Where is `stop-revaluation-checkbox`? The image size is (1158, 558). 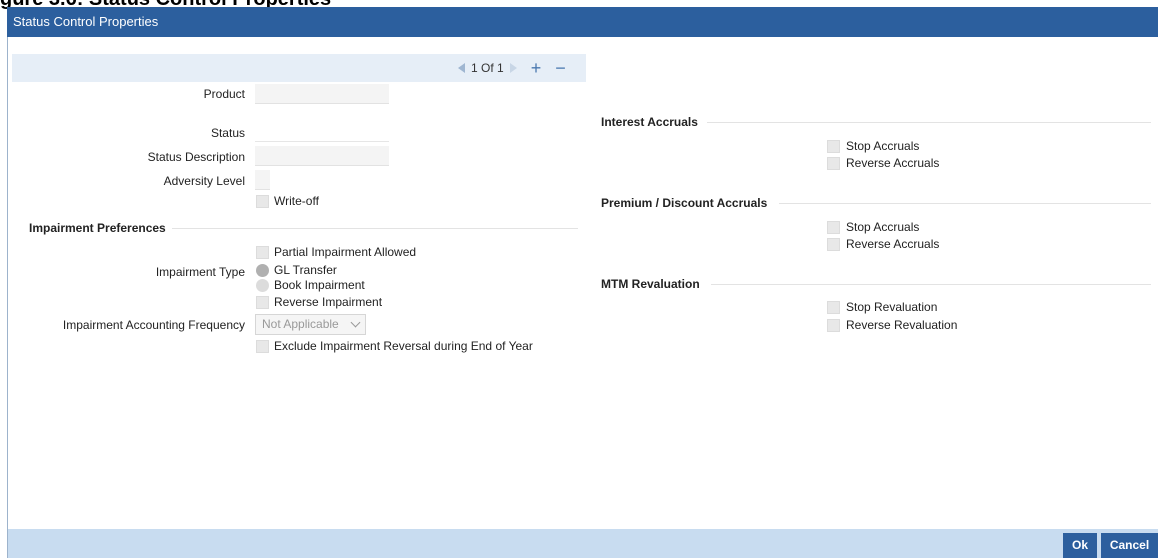 stop-revaluation-checkbox is located at coordinates (833, 307).